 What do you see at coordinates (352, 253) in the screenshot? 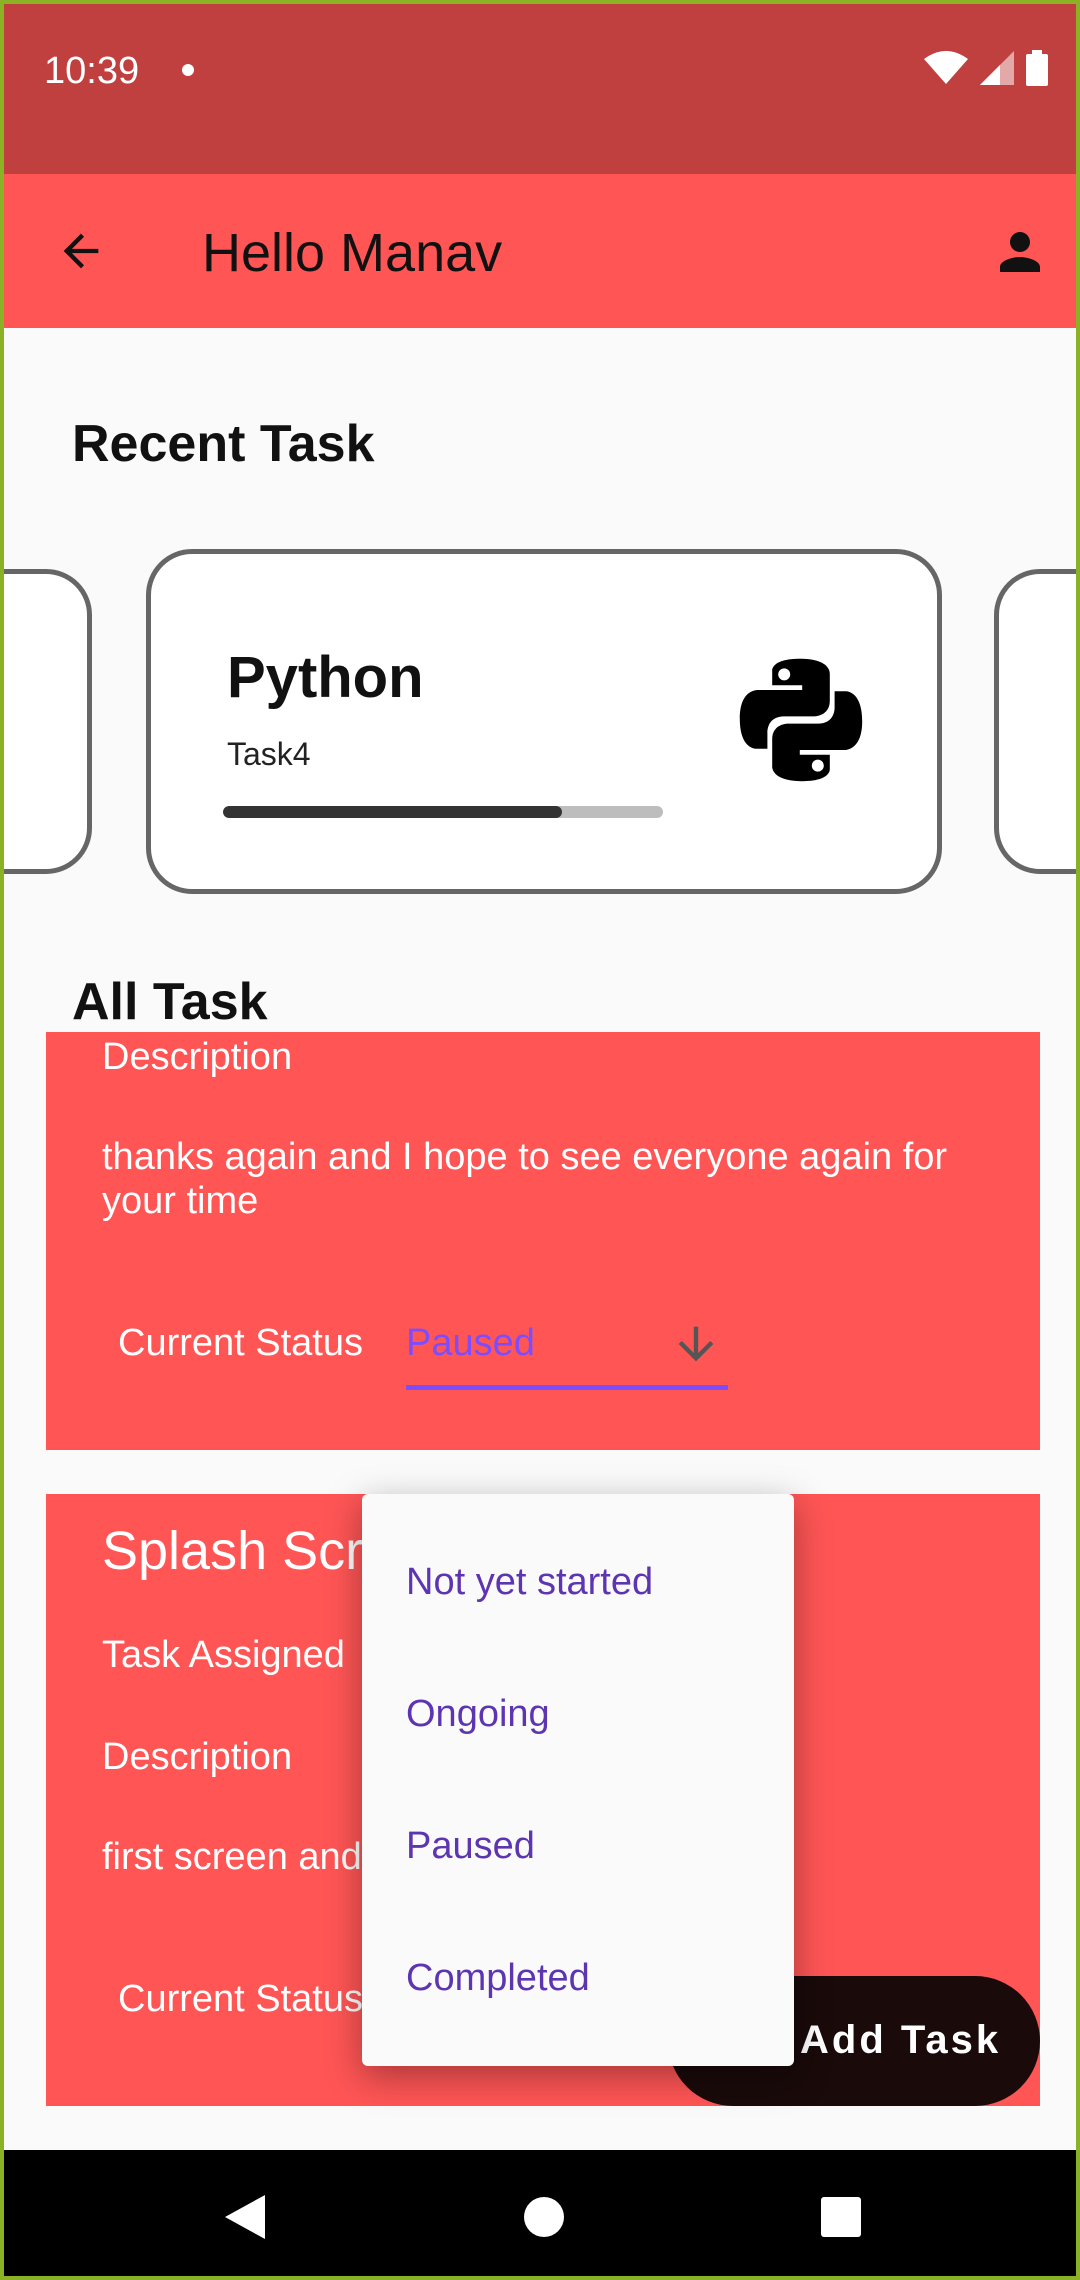
I see `page-title: Hello Manav` at bounding box center [352, 253].